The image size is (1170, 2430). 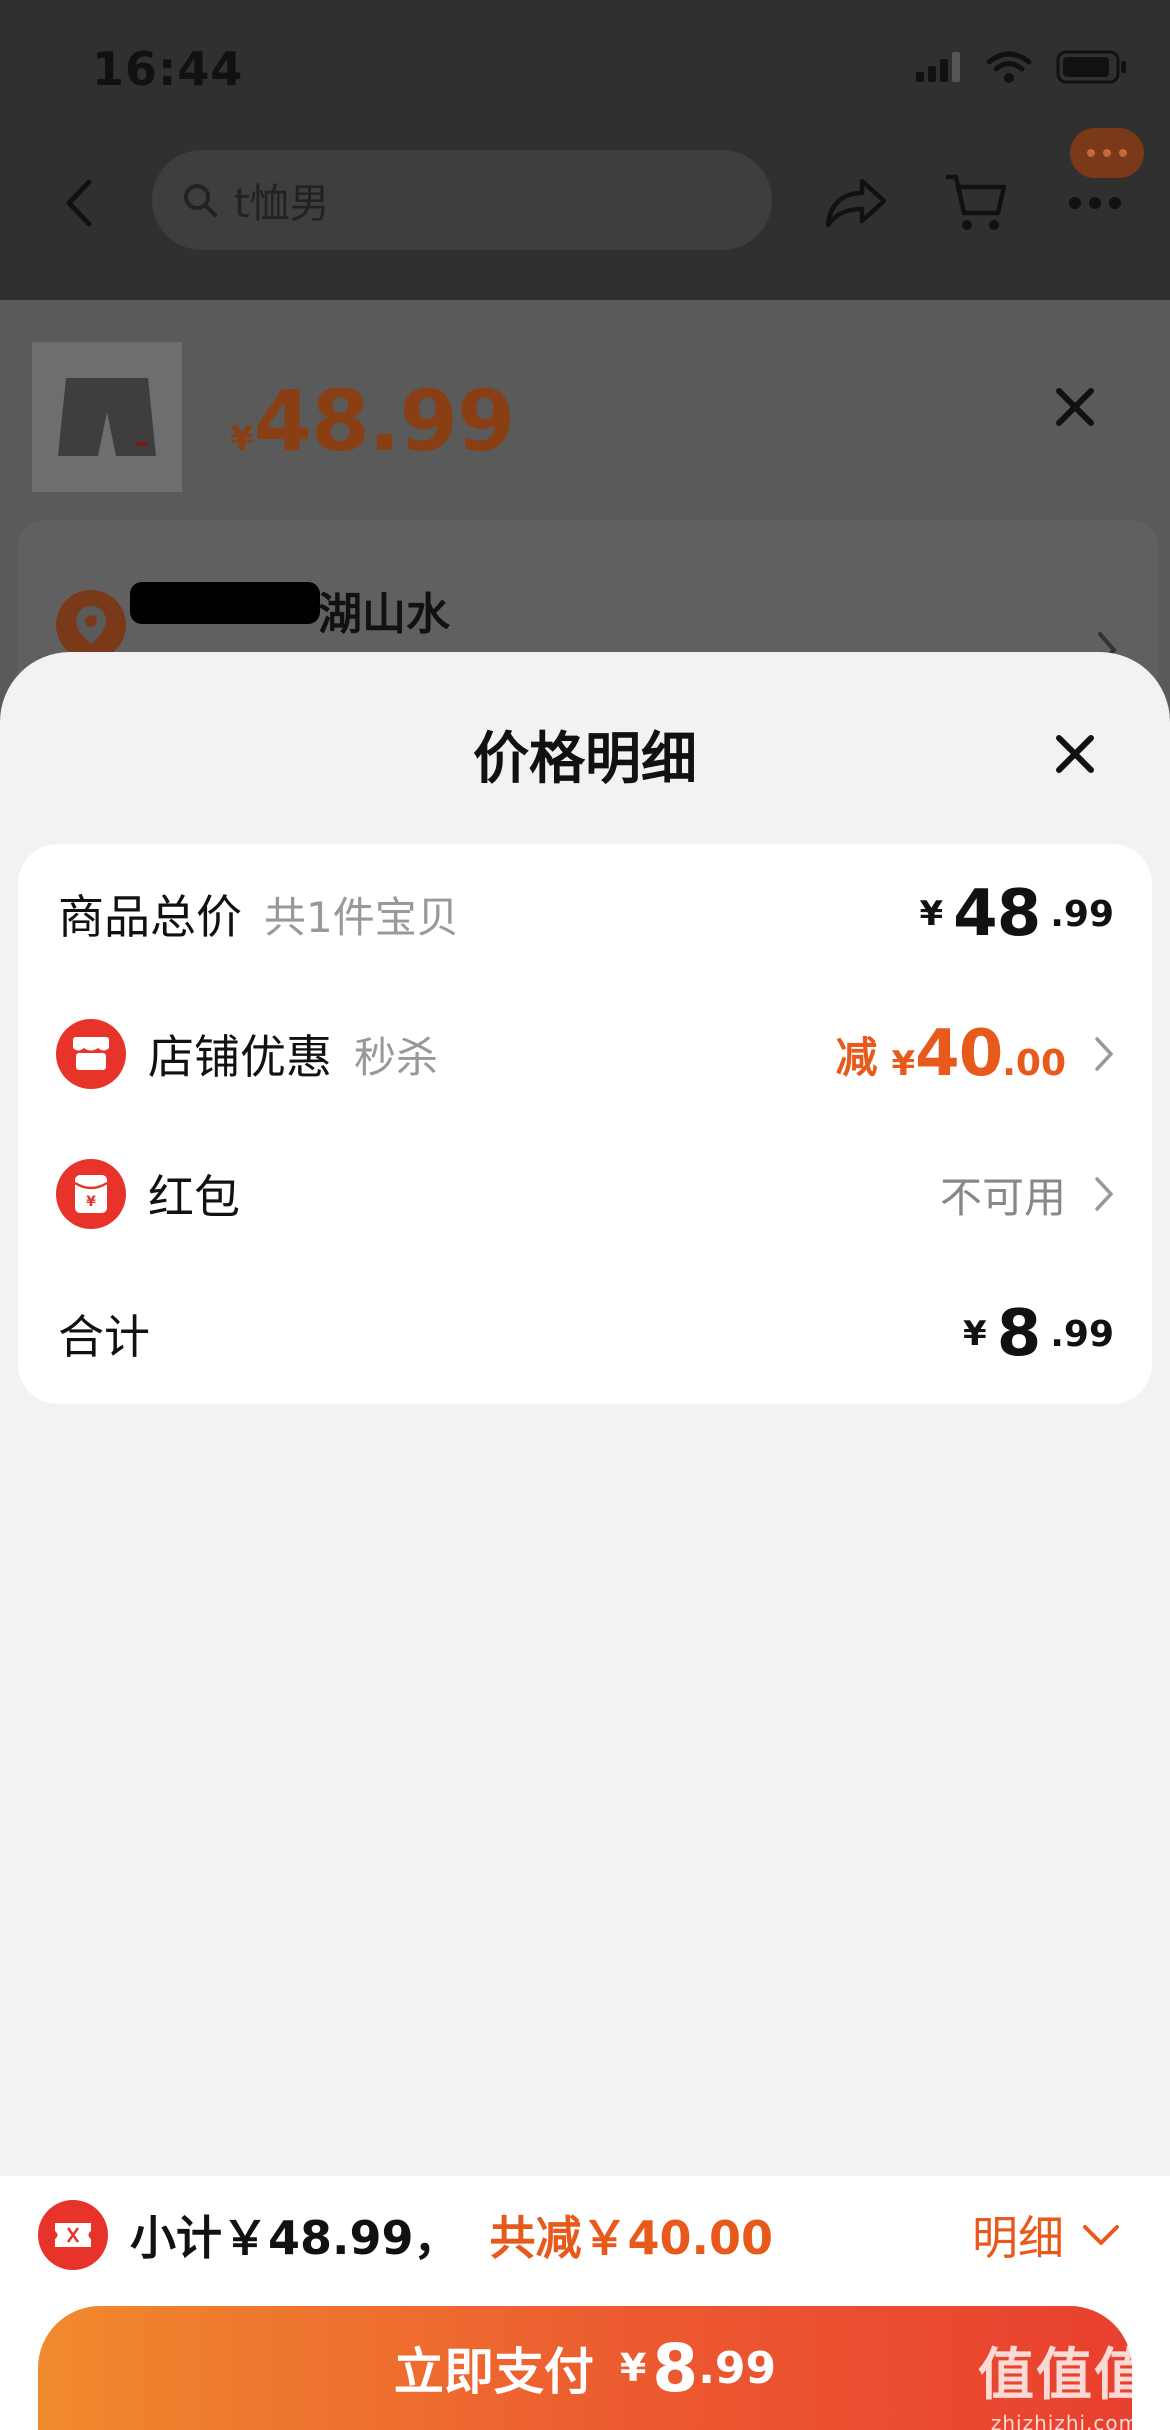 I want to click on goods-total-price: ¥48.99, so click(x=1016, y=914).